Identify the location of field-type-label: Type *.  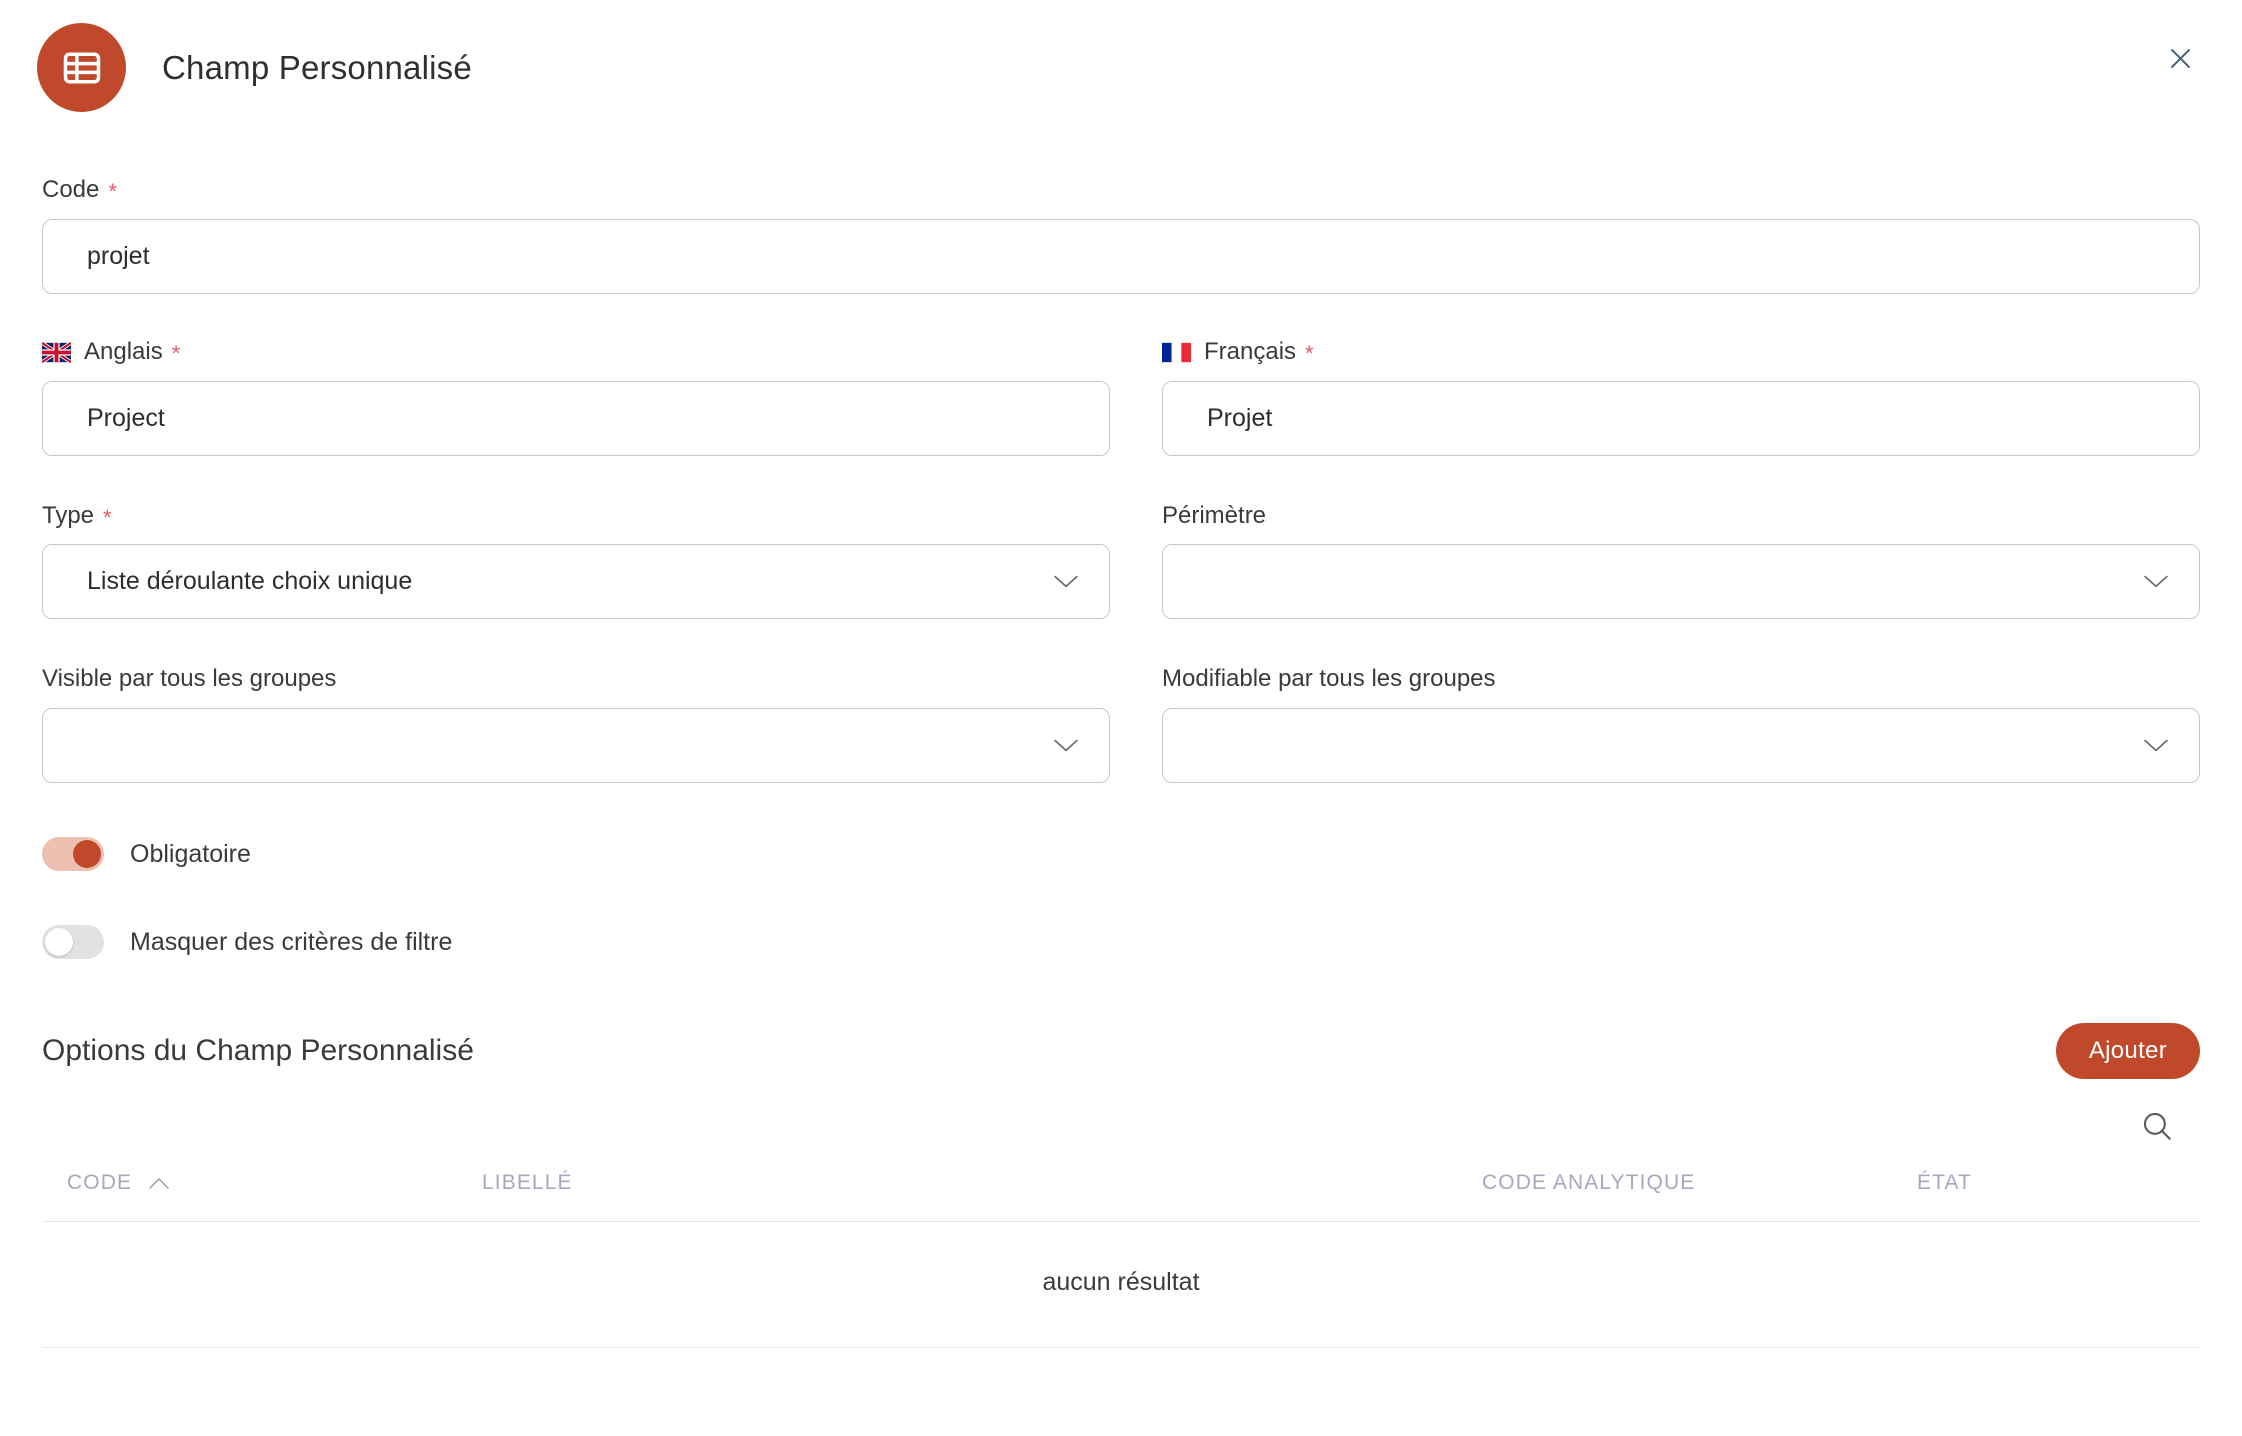
(576, 516).